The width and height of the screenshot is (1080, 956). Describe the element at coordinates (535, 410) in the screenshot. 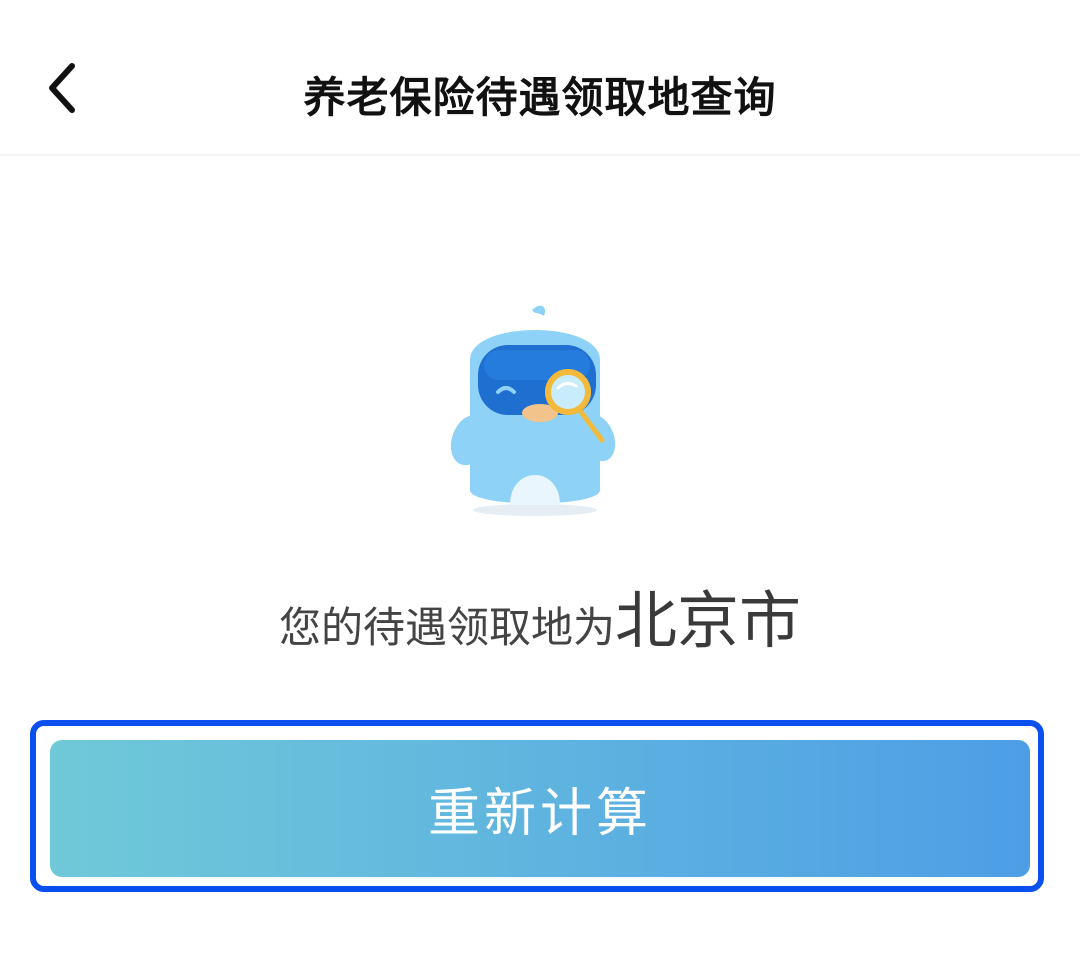

I see `mascot-illustration` at that location.